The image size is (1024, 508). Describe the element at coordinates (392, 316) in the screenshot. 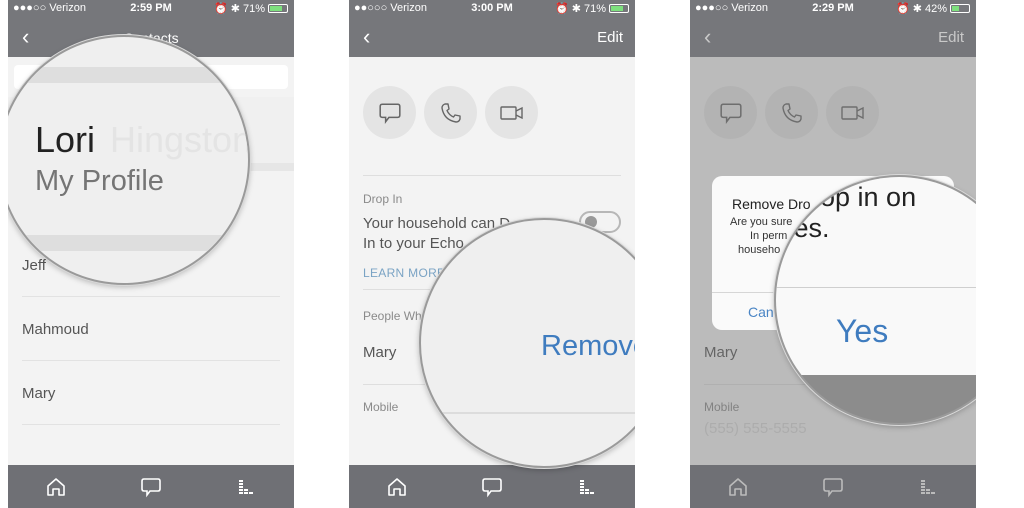

I see `people-label: People Wh` at that location.